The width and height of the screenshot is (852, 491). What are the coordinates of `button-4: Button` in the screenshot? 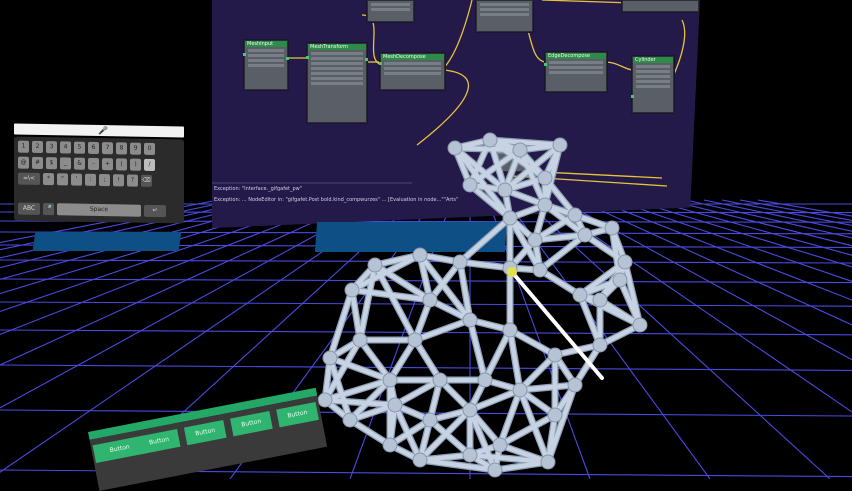 It's located at (251, 424).